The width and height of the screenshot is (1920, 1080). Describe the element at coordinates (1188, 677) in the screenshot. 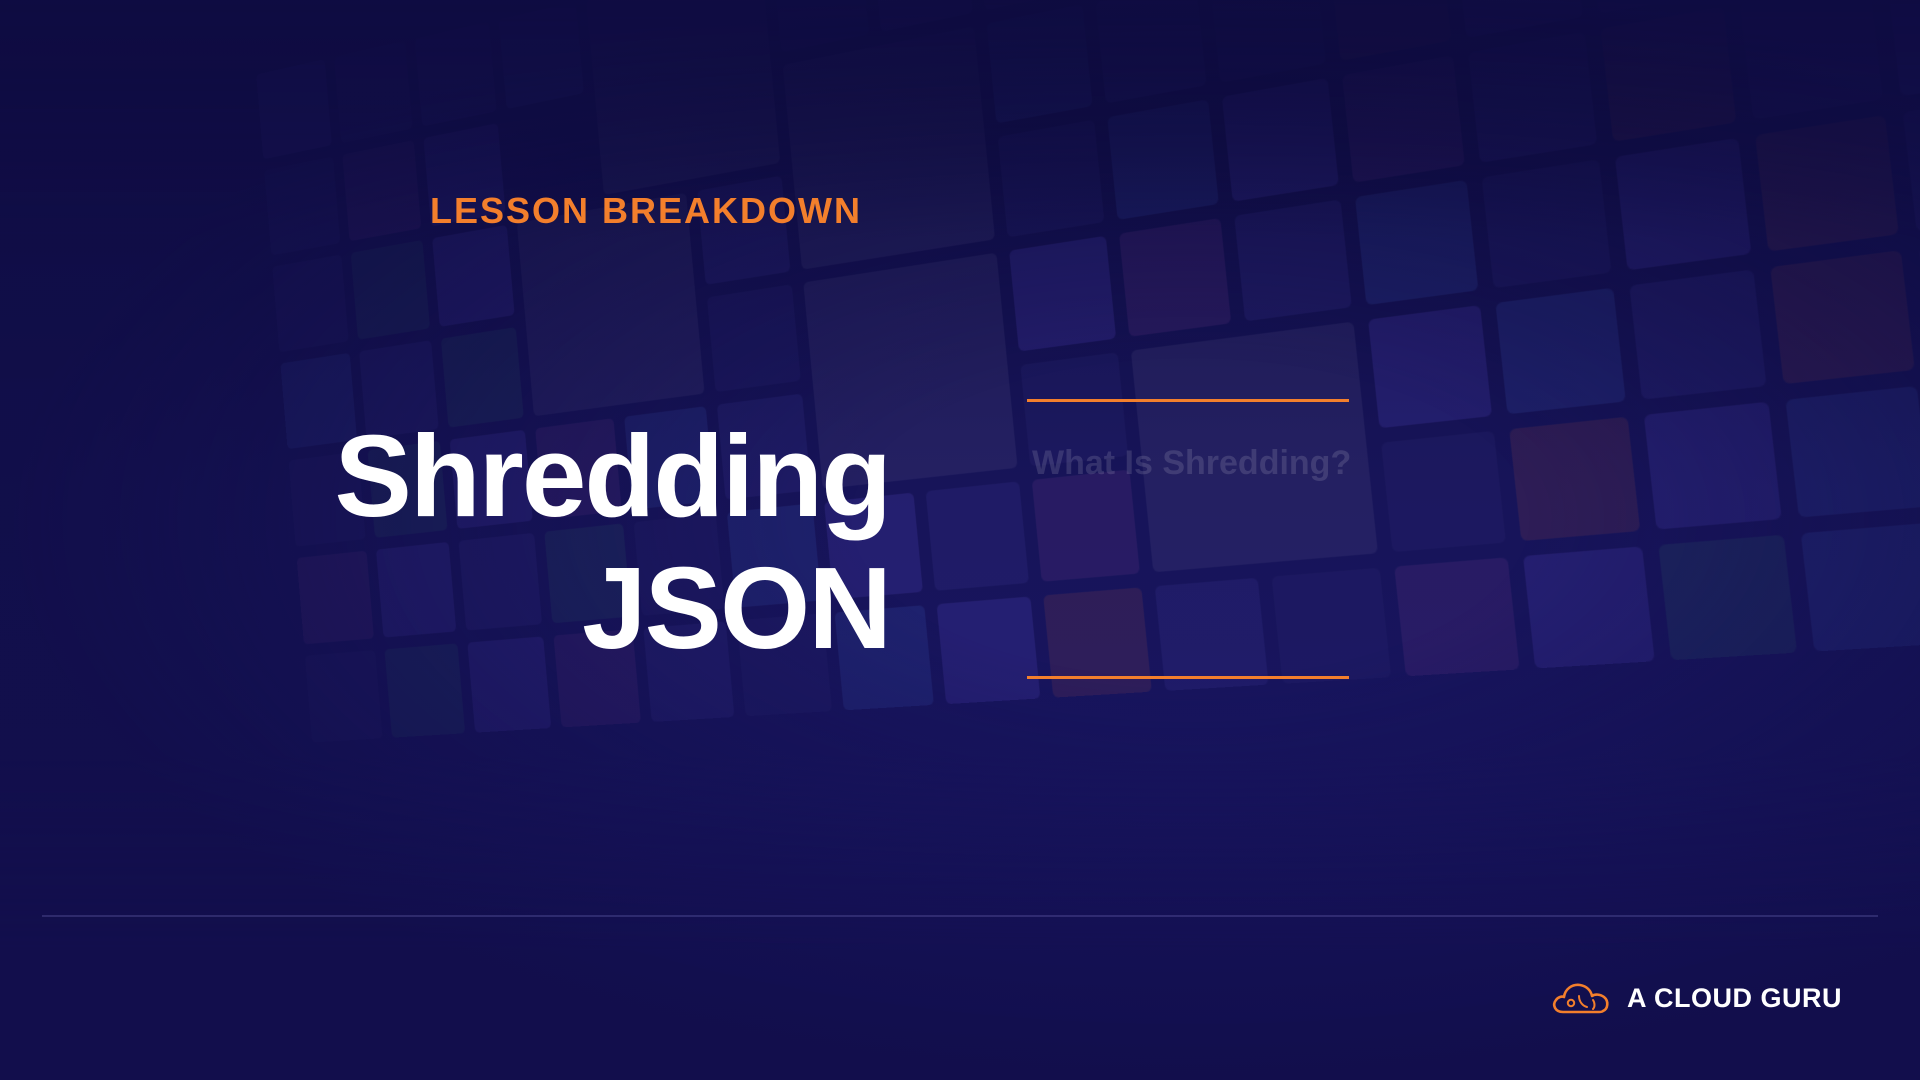

I see `accent-rule-bottom` at that location.